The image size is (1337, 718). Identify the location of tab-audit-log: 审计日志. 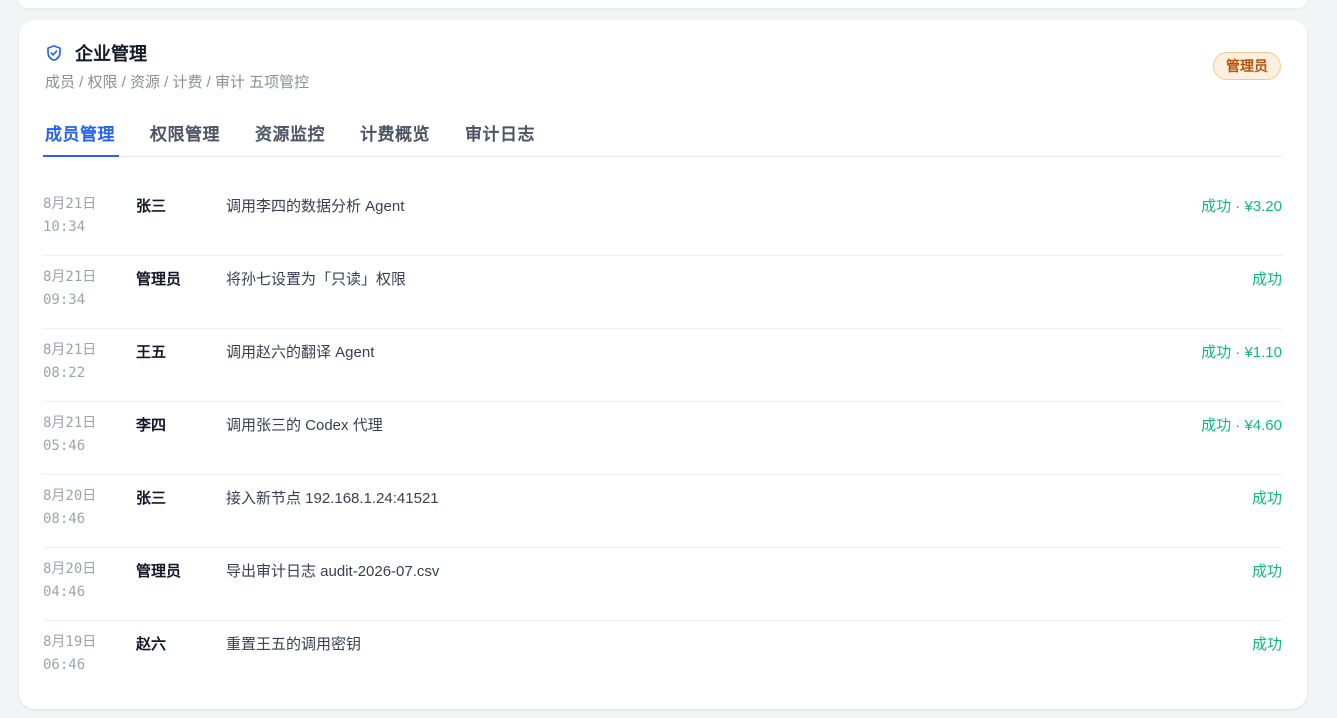
(500, 132).